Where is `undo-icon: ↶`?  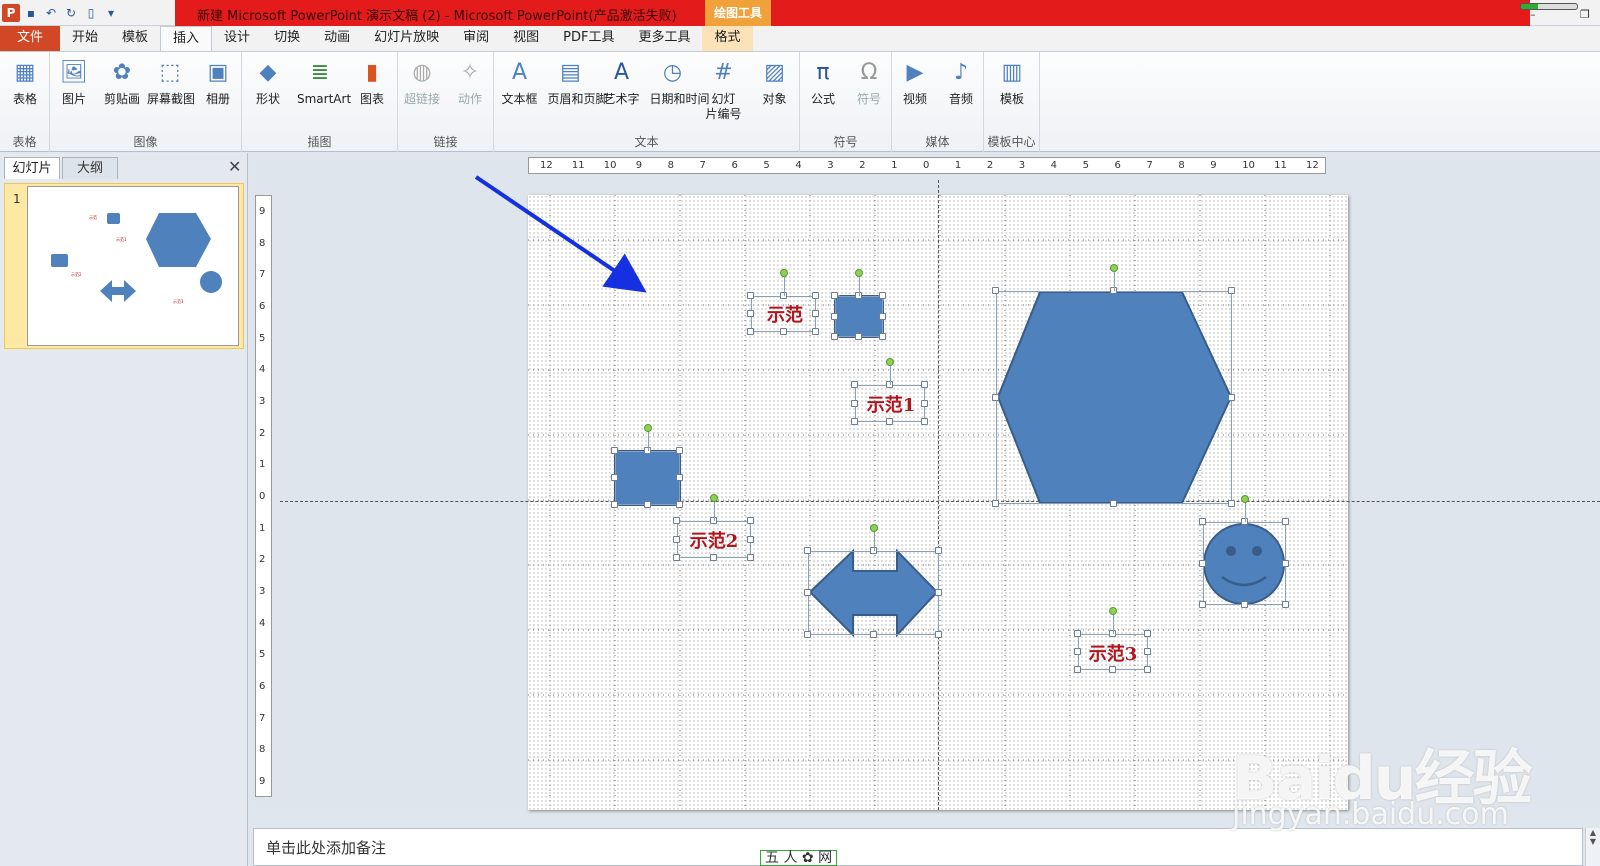 undo-icon: ↶ is located at coordinates (51, 13).